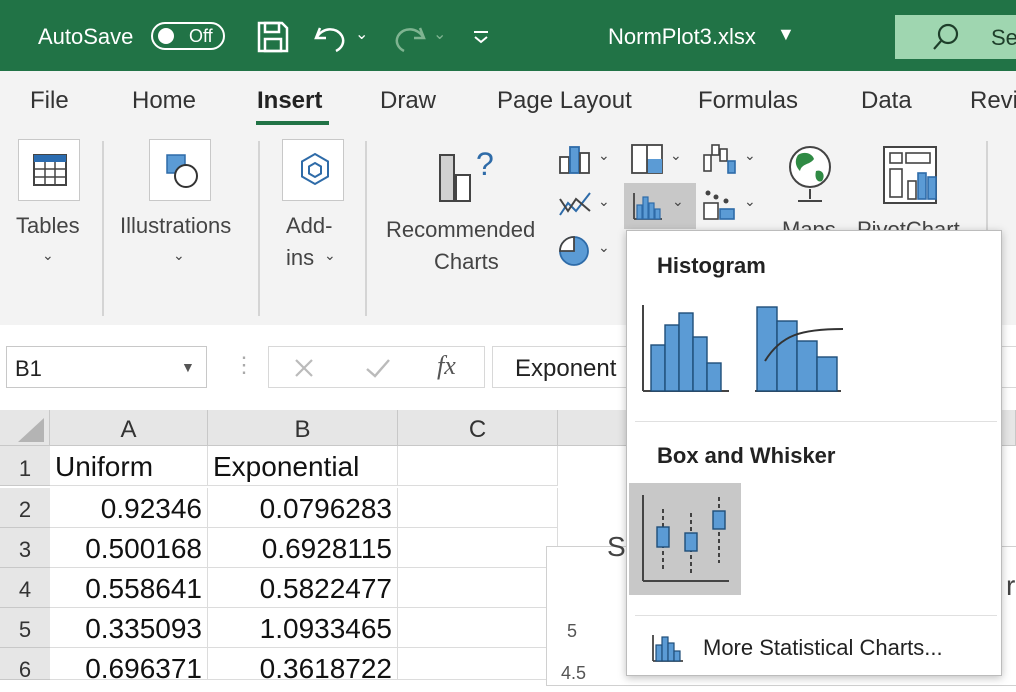 The image size is (1016, 692). Describe the element at coordinates (166, 36) in the screenshot. I see `toggle-knob` at that location.